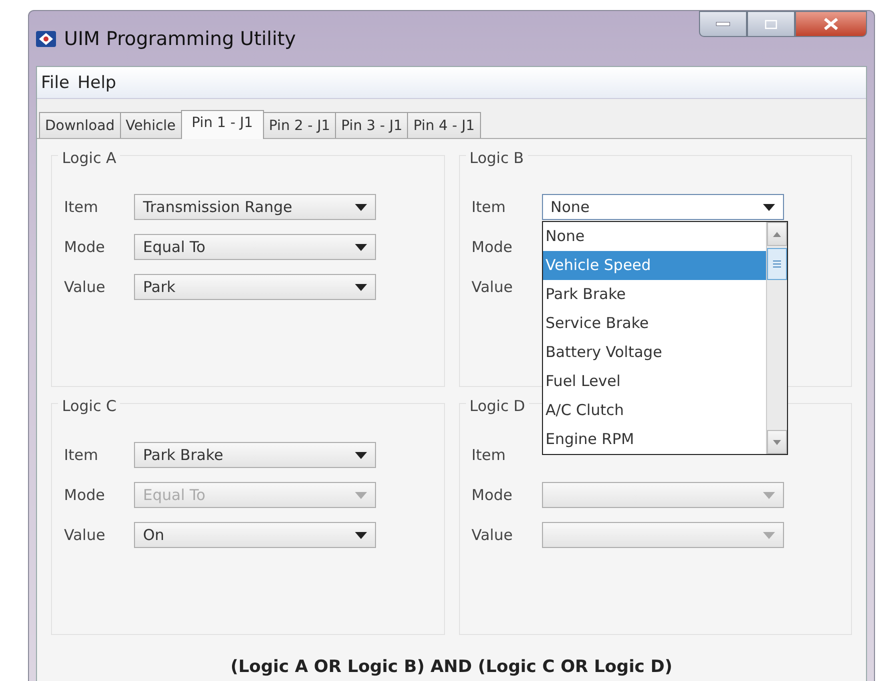  Describe the element at coordinates (255, 207) in the screenshot. I see `dropdown-field: Transmission Range` at that location.